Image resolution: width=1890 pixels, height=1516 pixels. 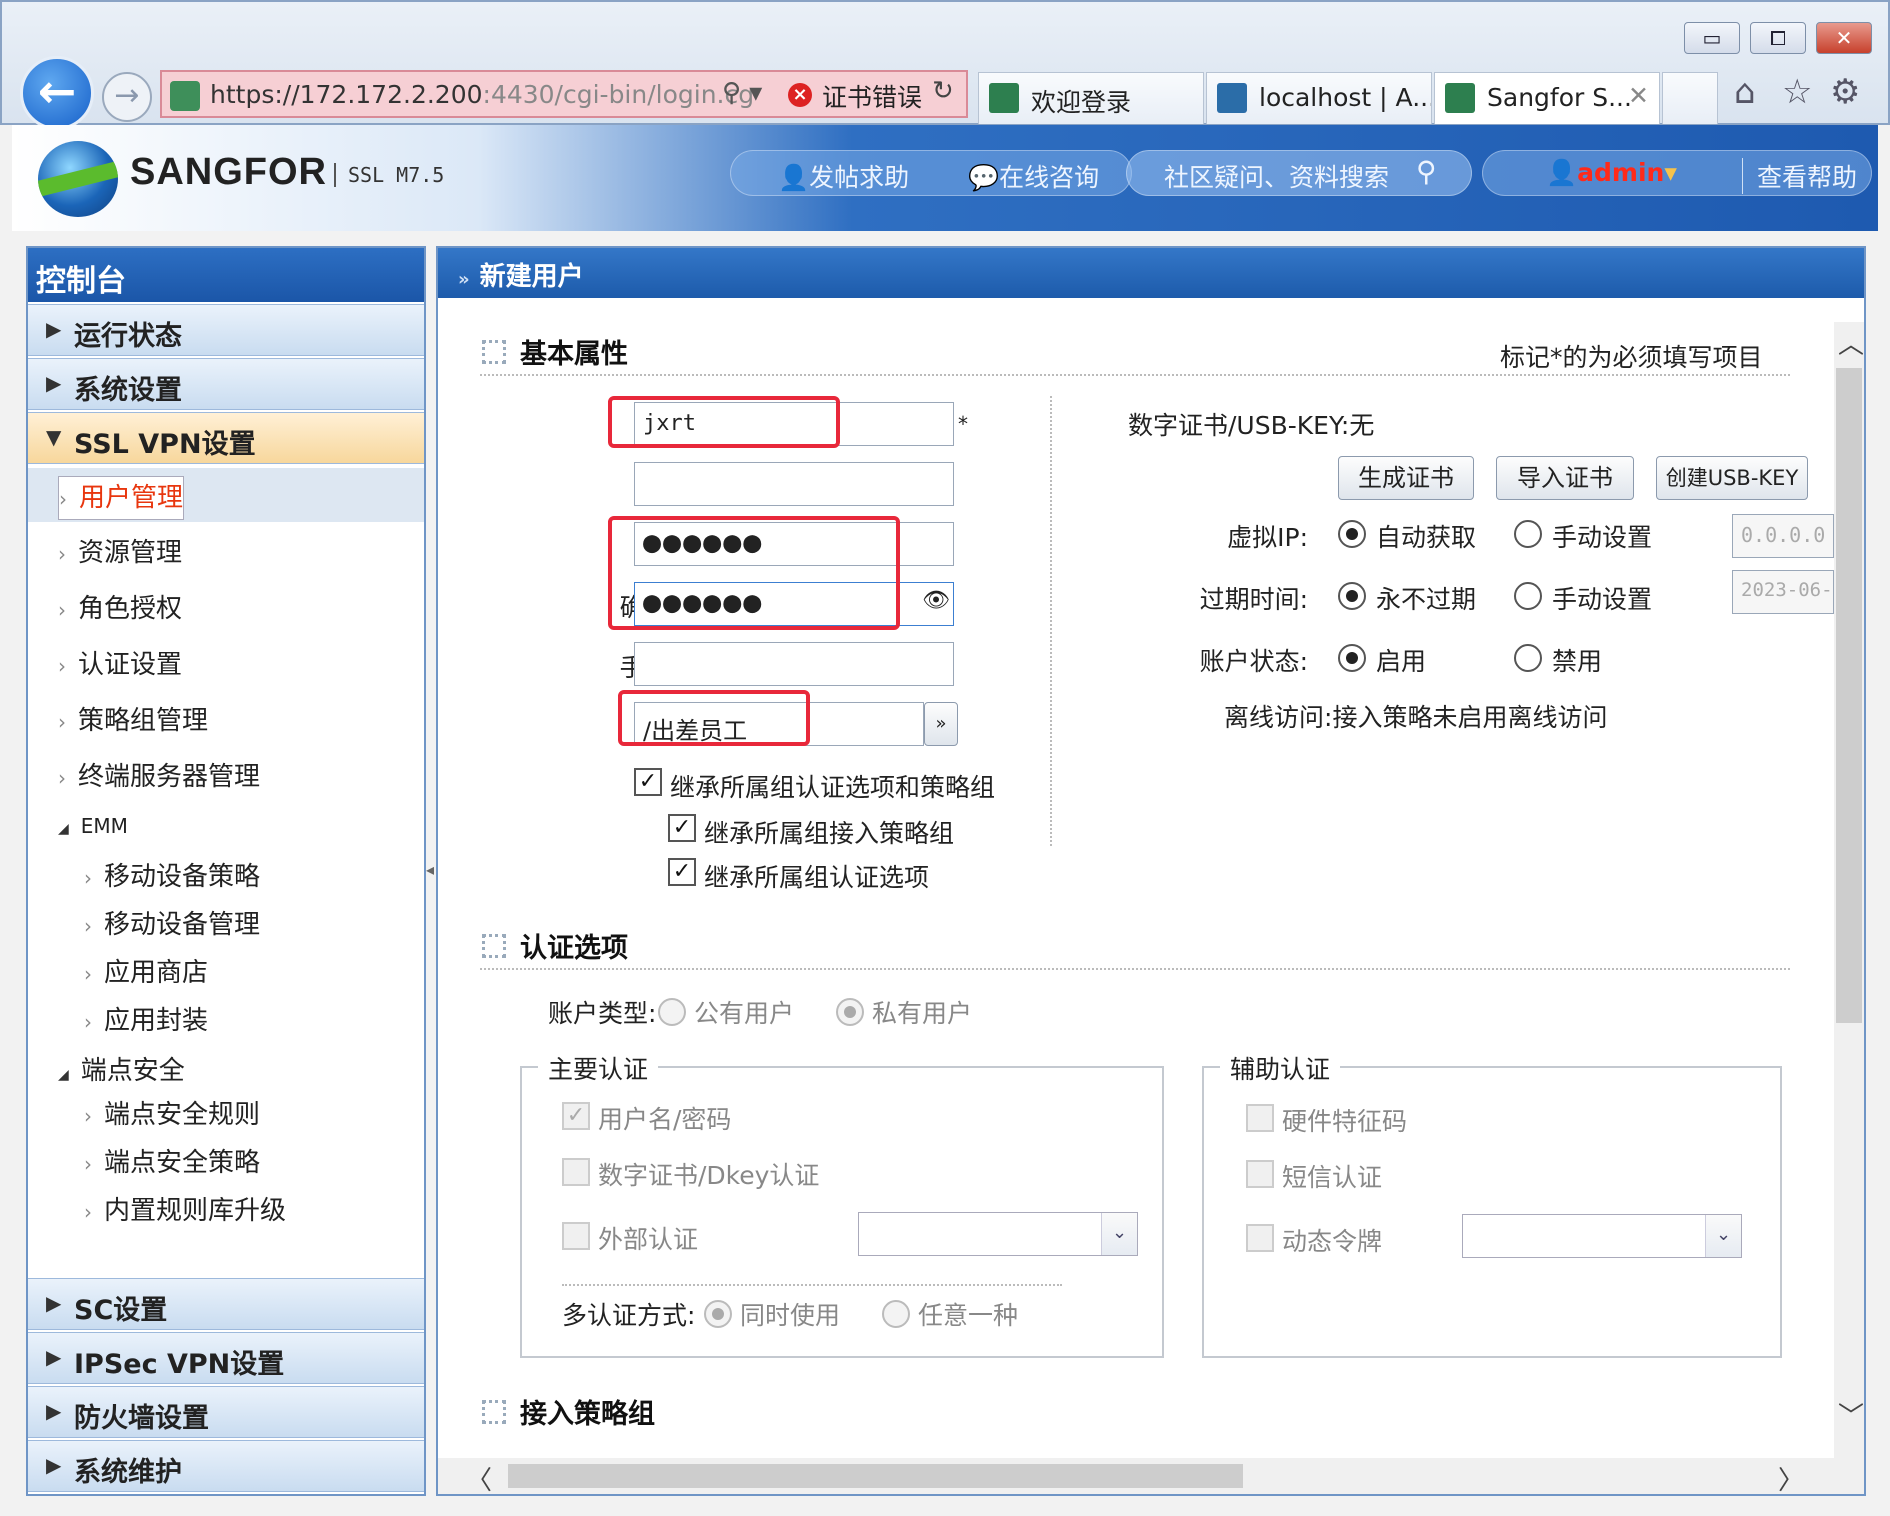 I want to click on new-tab-button, so click(x=1690, y=98).